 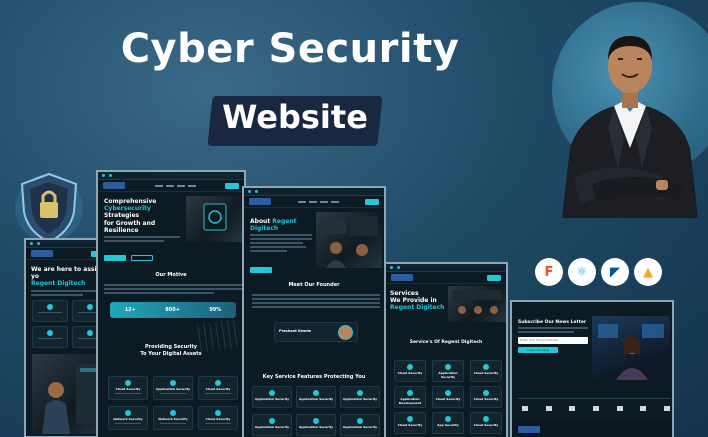 I want to click on presenter-portrait, so click(x=630, y=127).